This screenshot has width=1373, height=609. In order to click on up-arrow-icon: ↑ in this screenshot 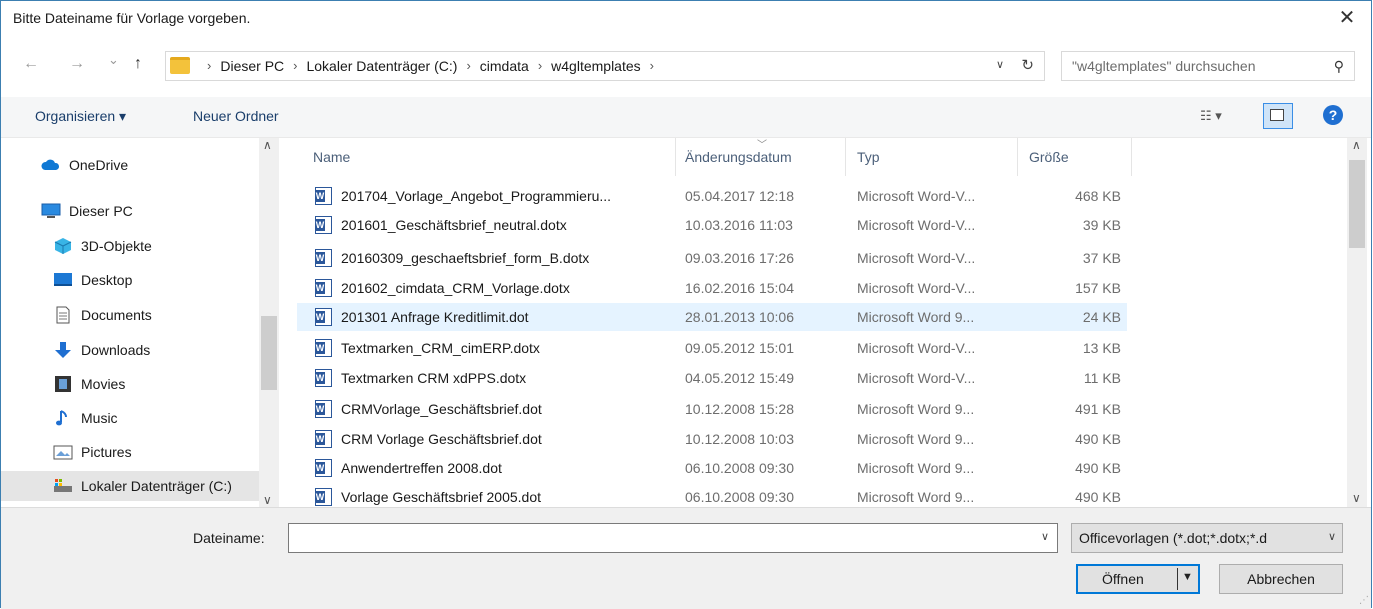, I will do `click(138, 64)`.